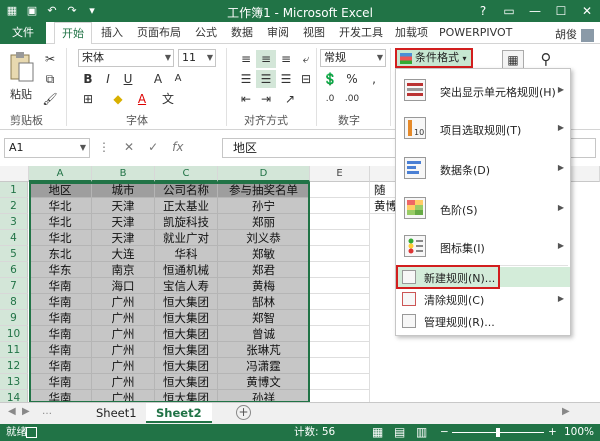 The height and width of the screenshot is (441, 600). I want to click on row-header: 3, so click(14, 222).